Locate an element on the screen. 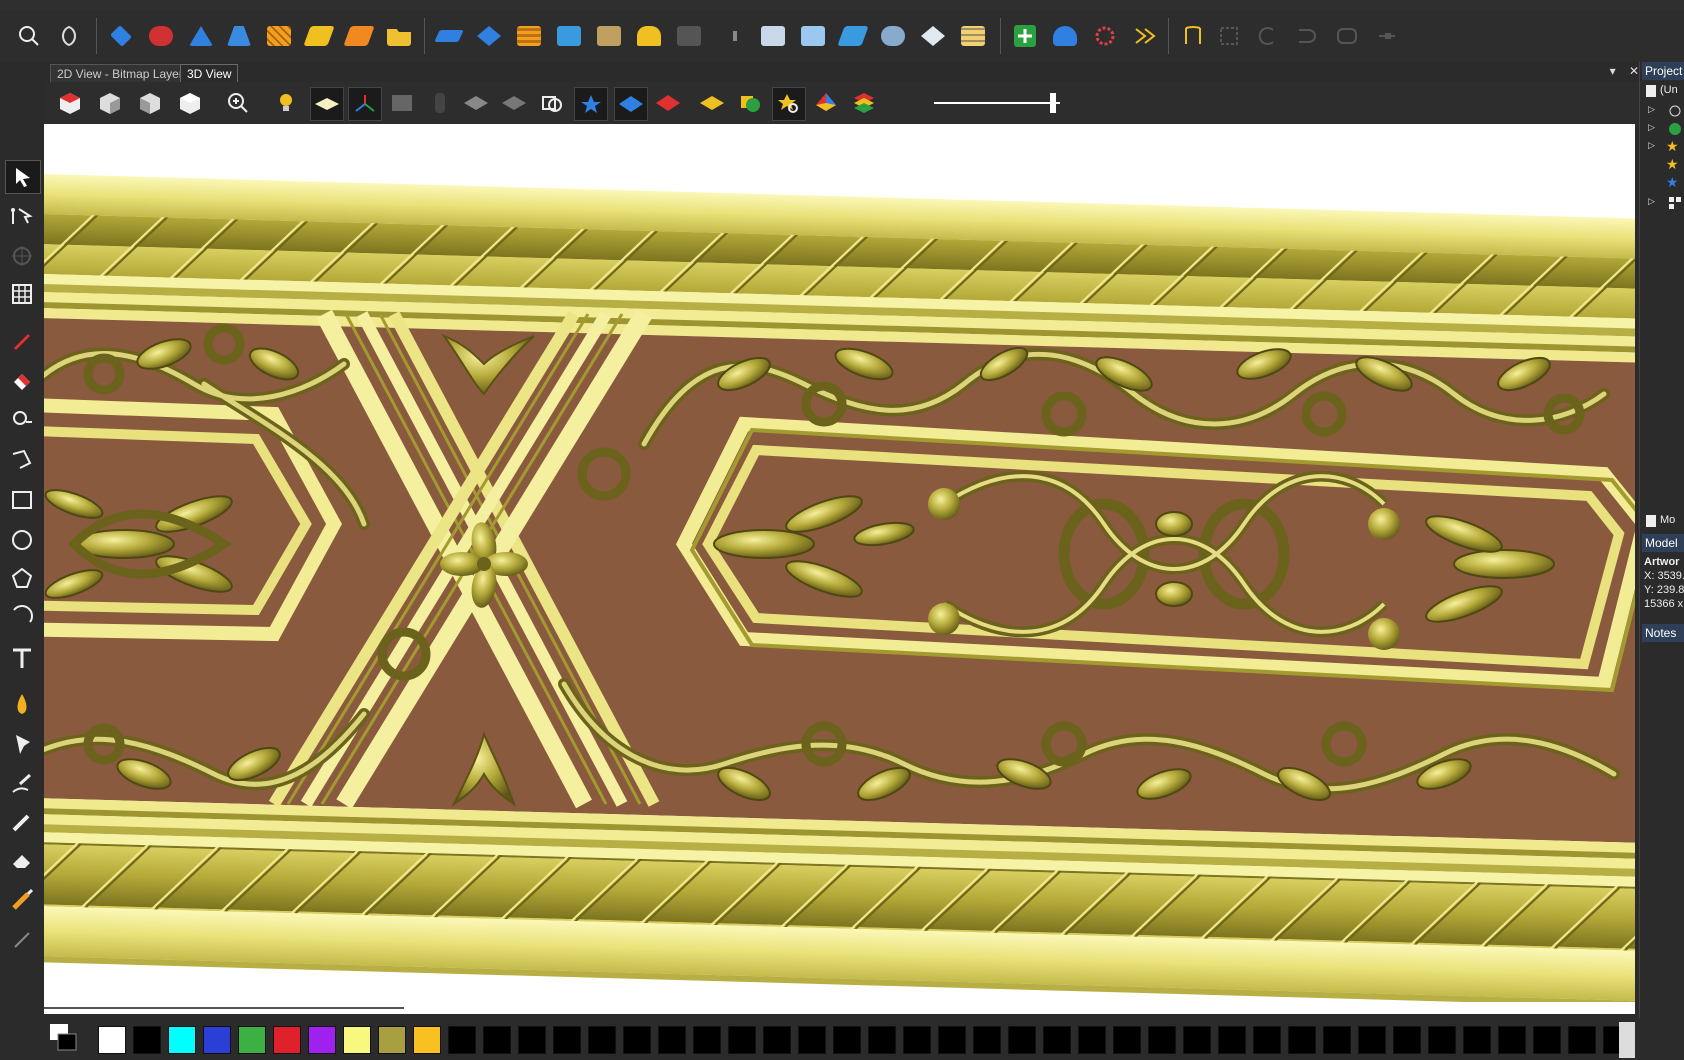  add-icon is located at coordinates (1025, 36).